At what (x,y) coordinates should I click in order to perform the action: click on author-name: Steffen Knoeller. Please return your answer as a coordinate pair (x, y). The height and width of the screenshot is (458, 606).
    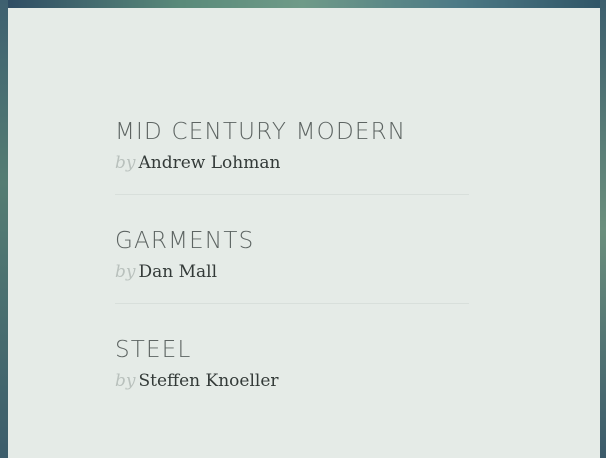
    Looking at the image, I should click on (209, 381).